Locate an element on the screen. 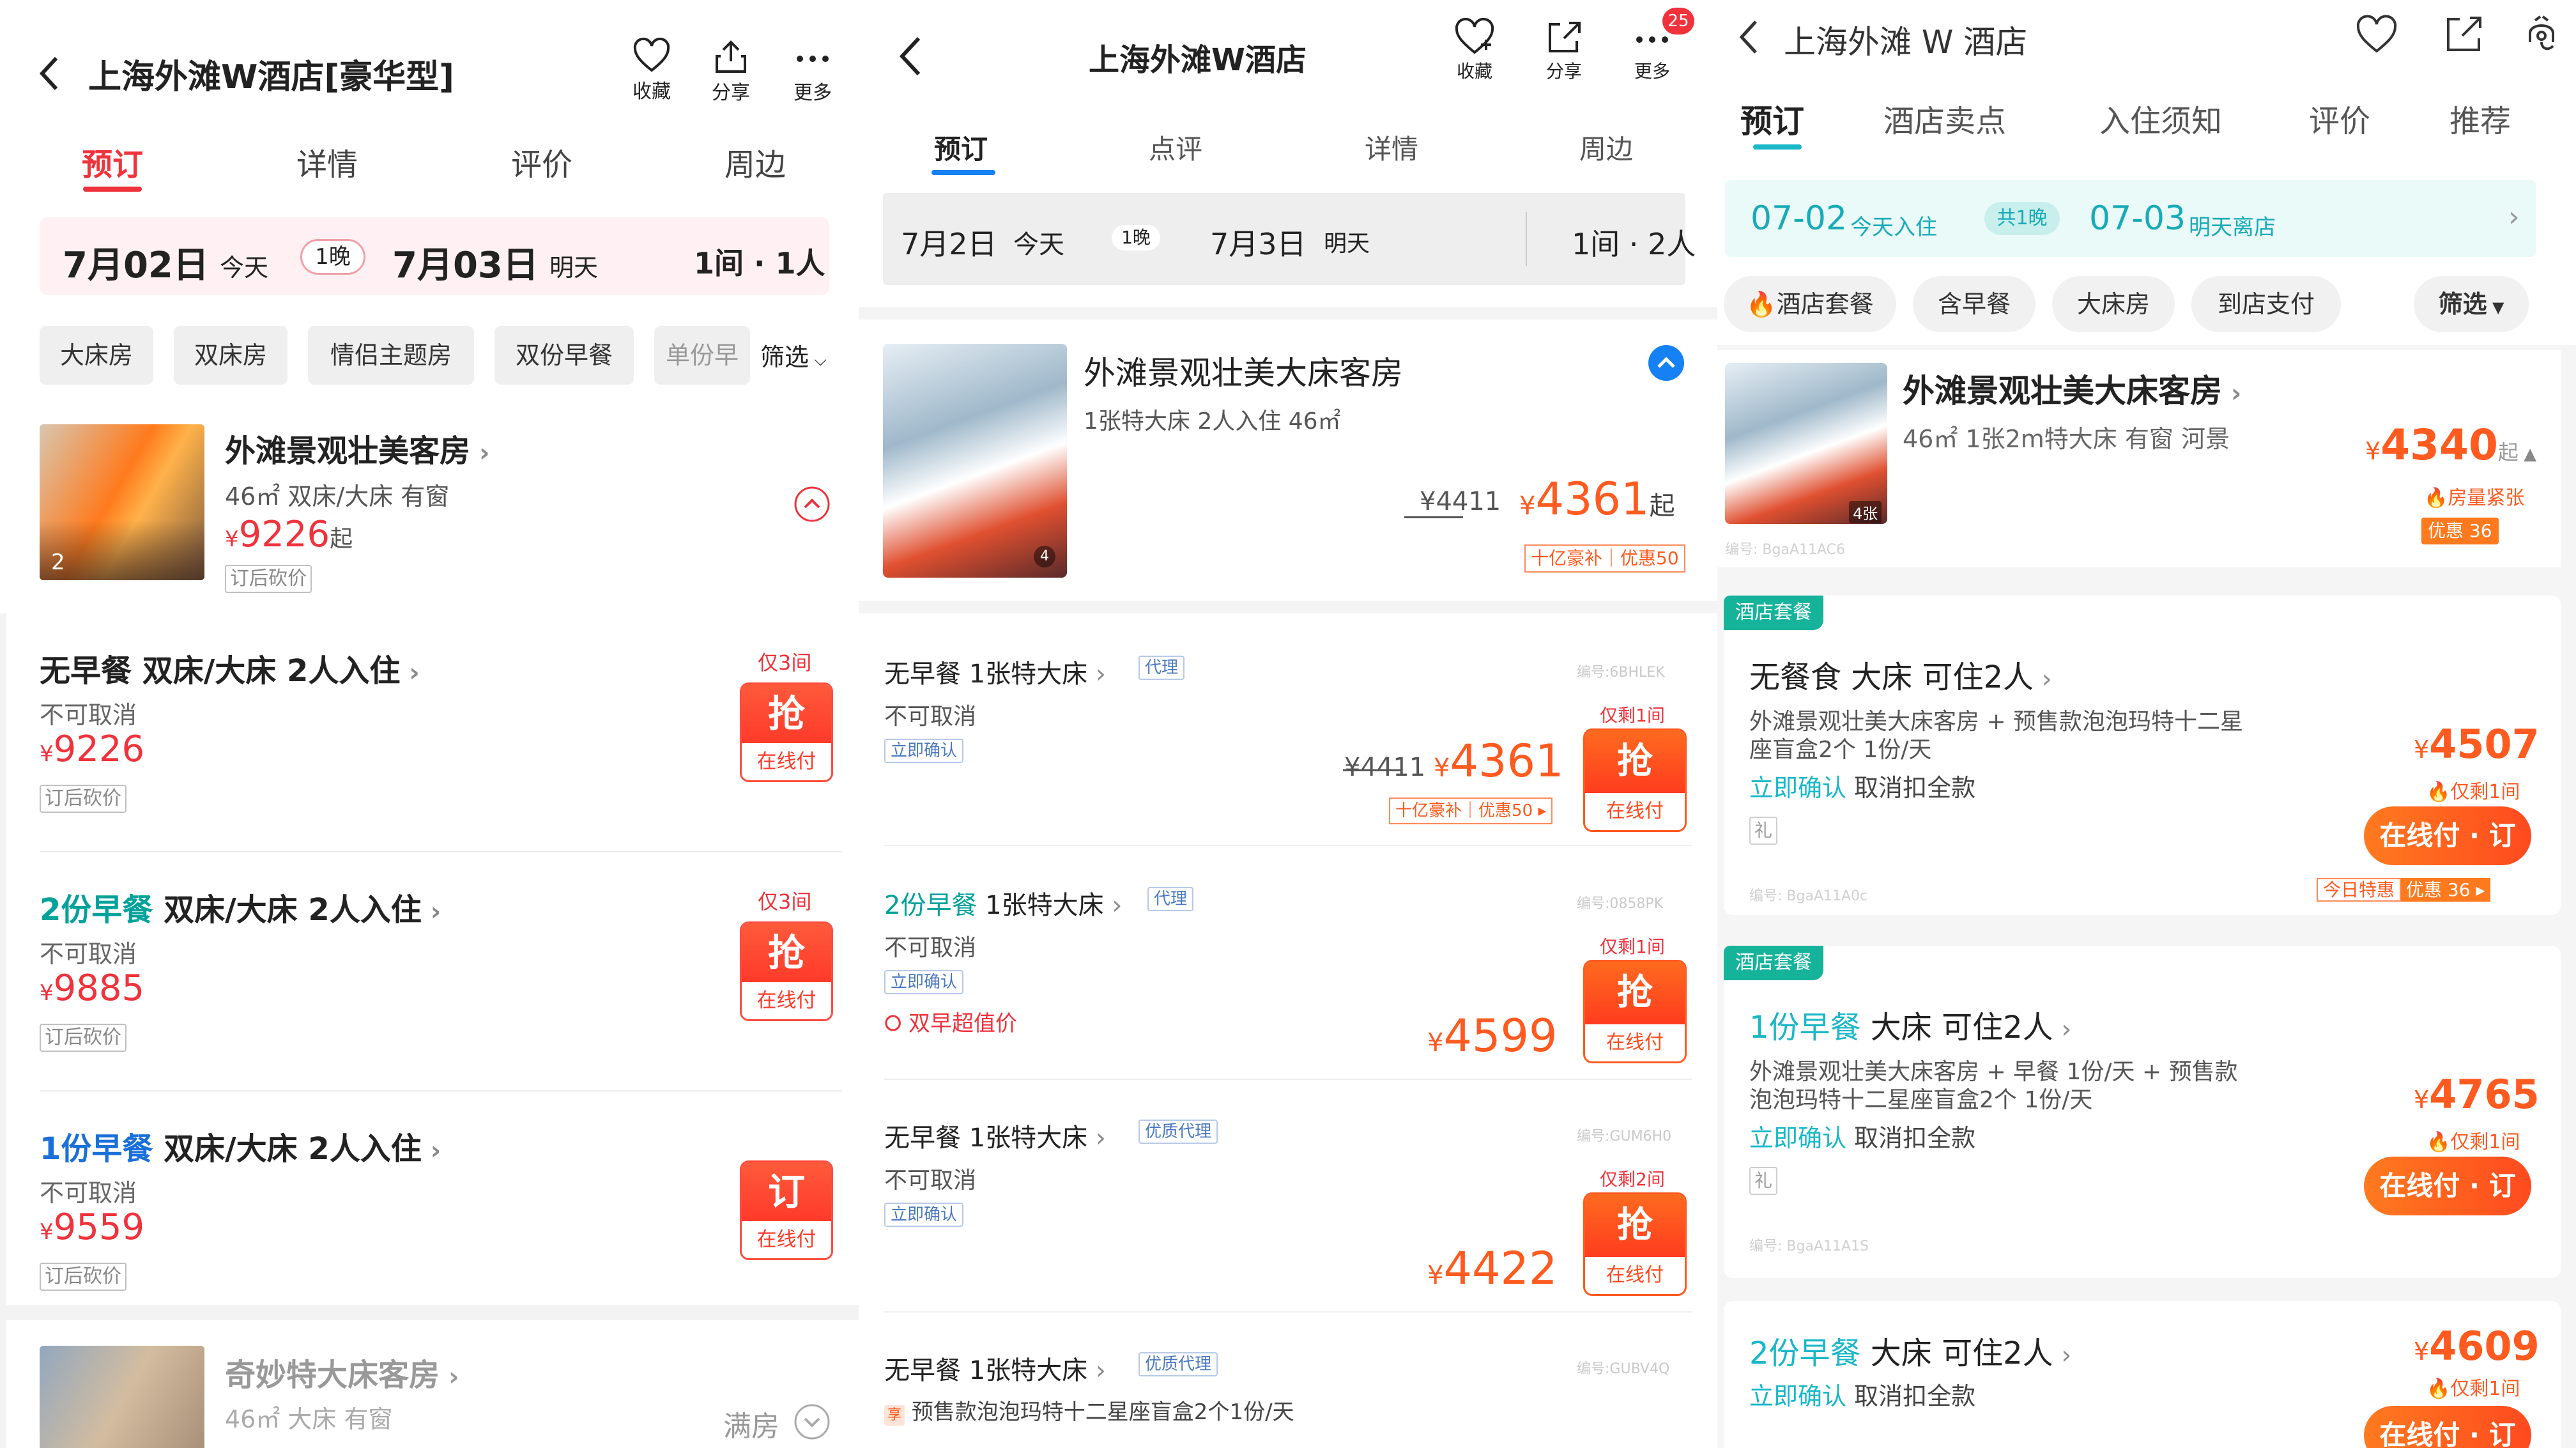 The image size is (2576, 1448). room-name-text: 外滩景观壮美大床客房 is located at coordinates (2062, 391).